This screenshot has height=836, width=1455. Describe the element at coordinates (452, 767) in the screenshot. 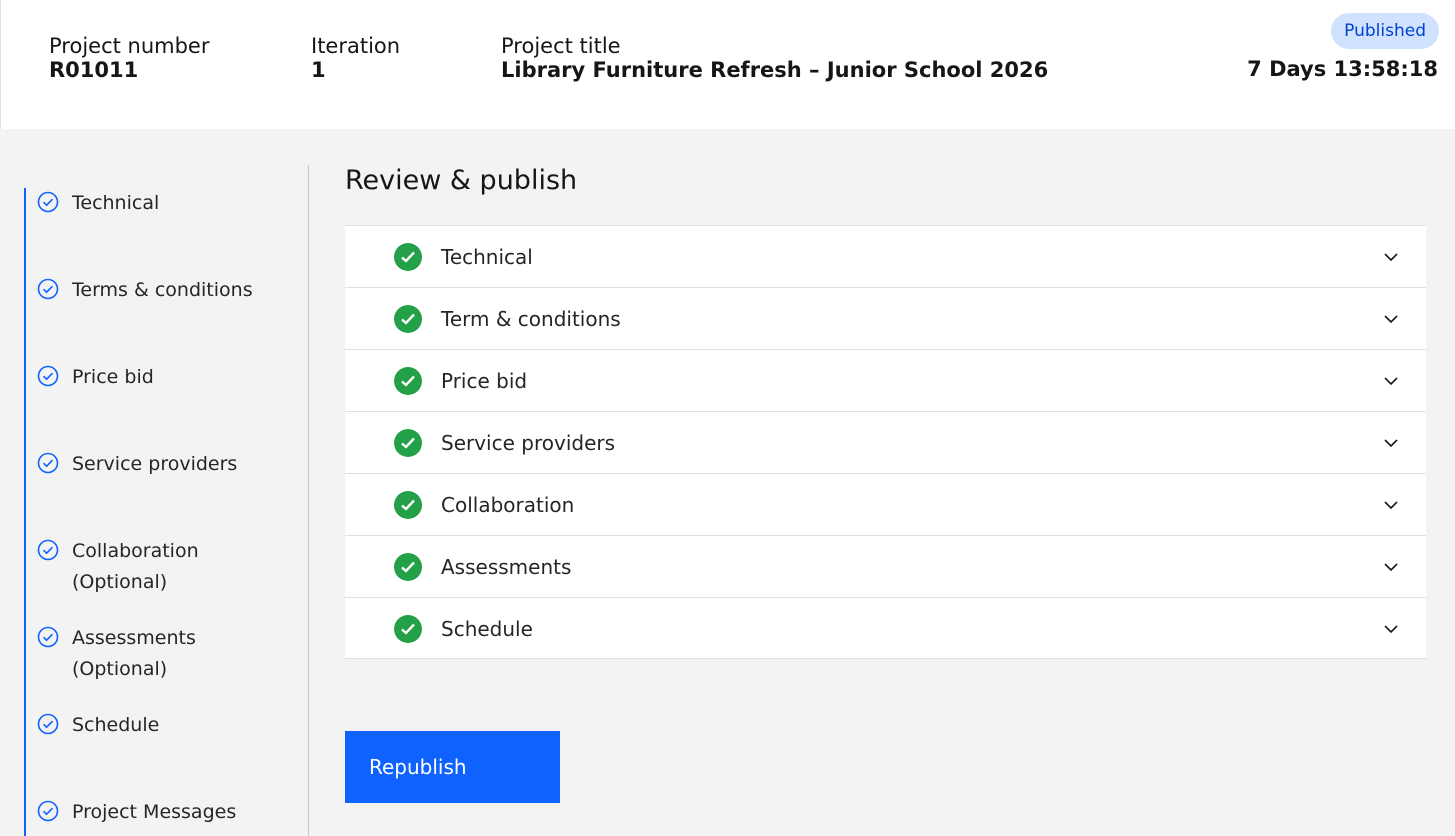

I see `republish-button: Republish` at that location.